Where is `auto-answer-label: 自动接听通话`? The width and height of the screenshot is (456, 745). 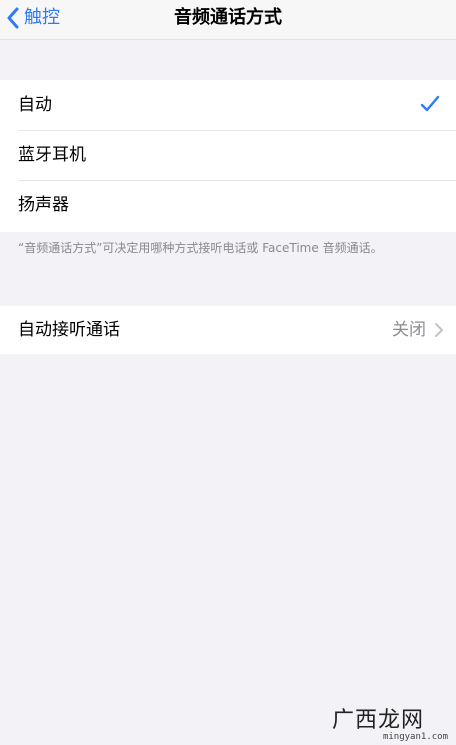
auto-answer-label: 自动接听通话 is located at coordinates (69, 330).